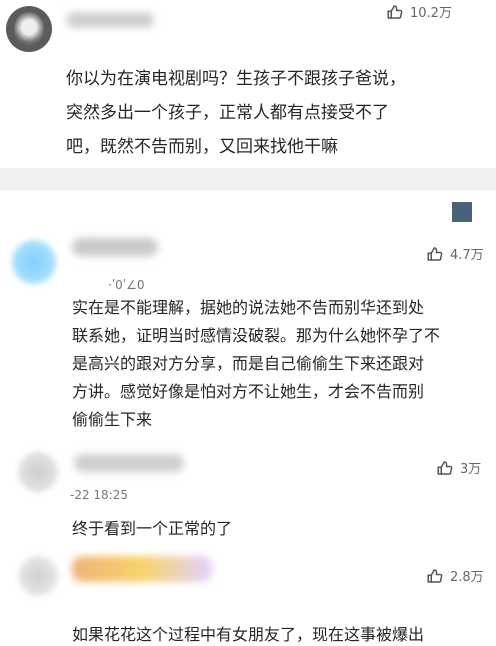 This screenshot has width=496, height=646. I want to click on like-count: 4.7万, so click(467, 255).